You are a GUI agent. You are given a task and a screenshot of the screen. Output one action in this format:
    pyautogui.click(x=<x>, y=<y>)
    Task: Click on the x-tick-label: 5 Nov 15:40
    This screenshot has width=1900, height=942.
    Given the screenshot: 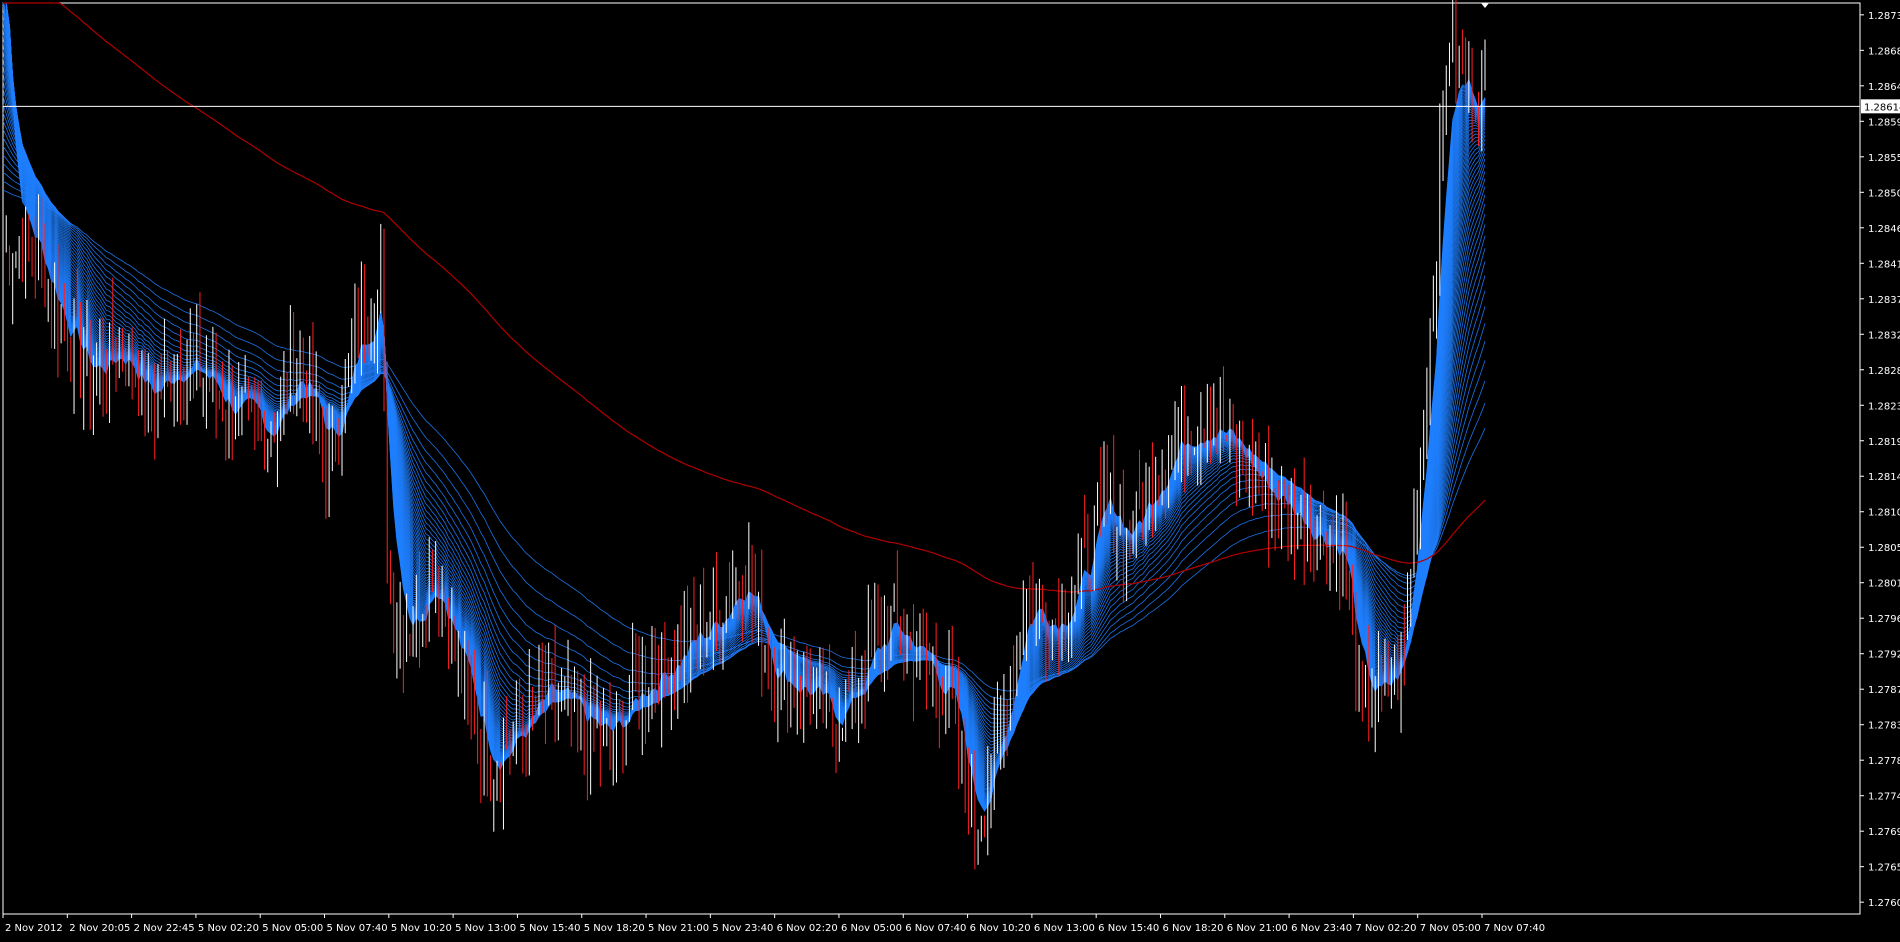 What is the action you would take?
    pyautogui.click(x=549, y=928)
    